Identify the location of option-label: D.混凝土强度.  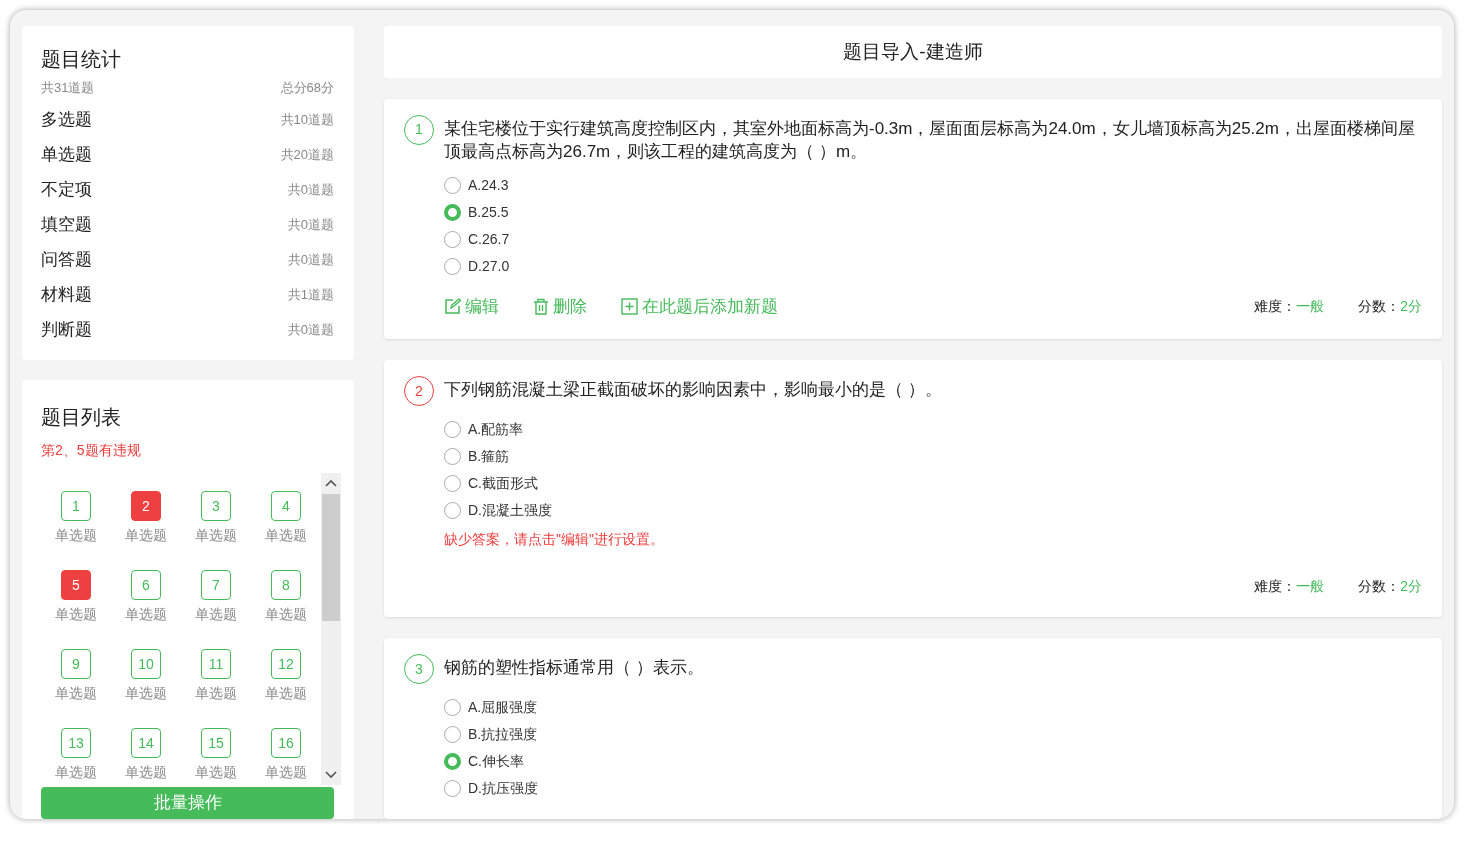
(510, 510).